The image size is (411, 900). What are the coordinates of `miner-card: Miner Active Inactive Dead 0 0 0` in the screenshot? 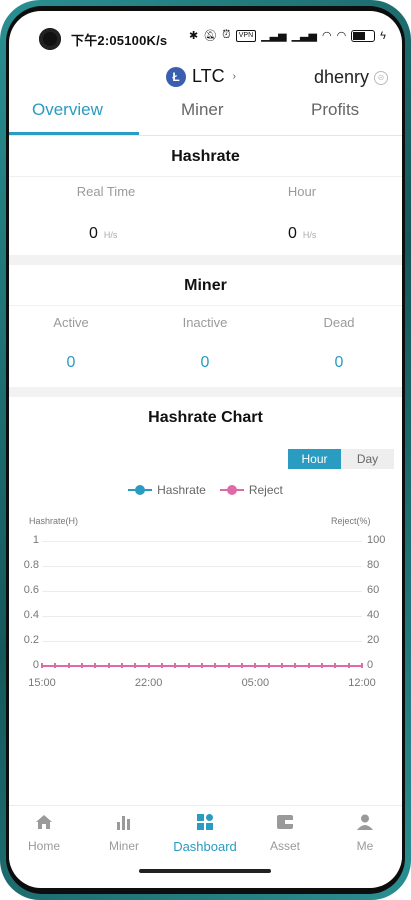 It's located at (205, 326).